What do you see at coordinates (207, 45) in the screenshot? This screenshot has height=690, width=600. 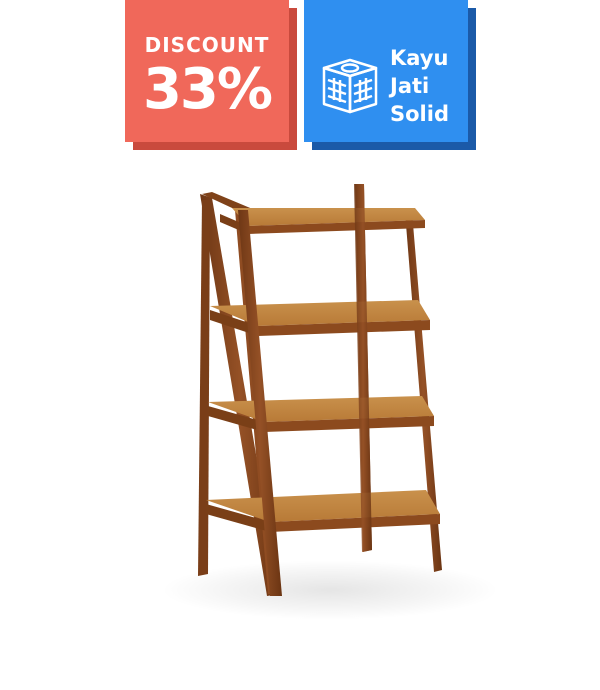 I see `discount-label: DISCOUNT` at bounding box center [207, 45].